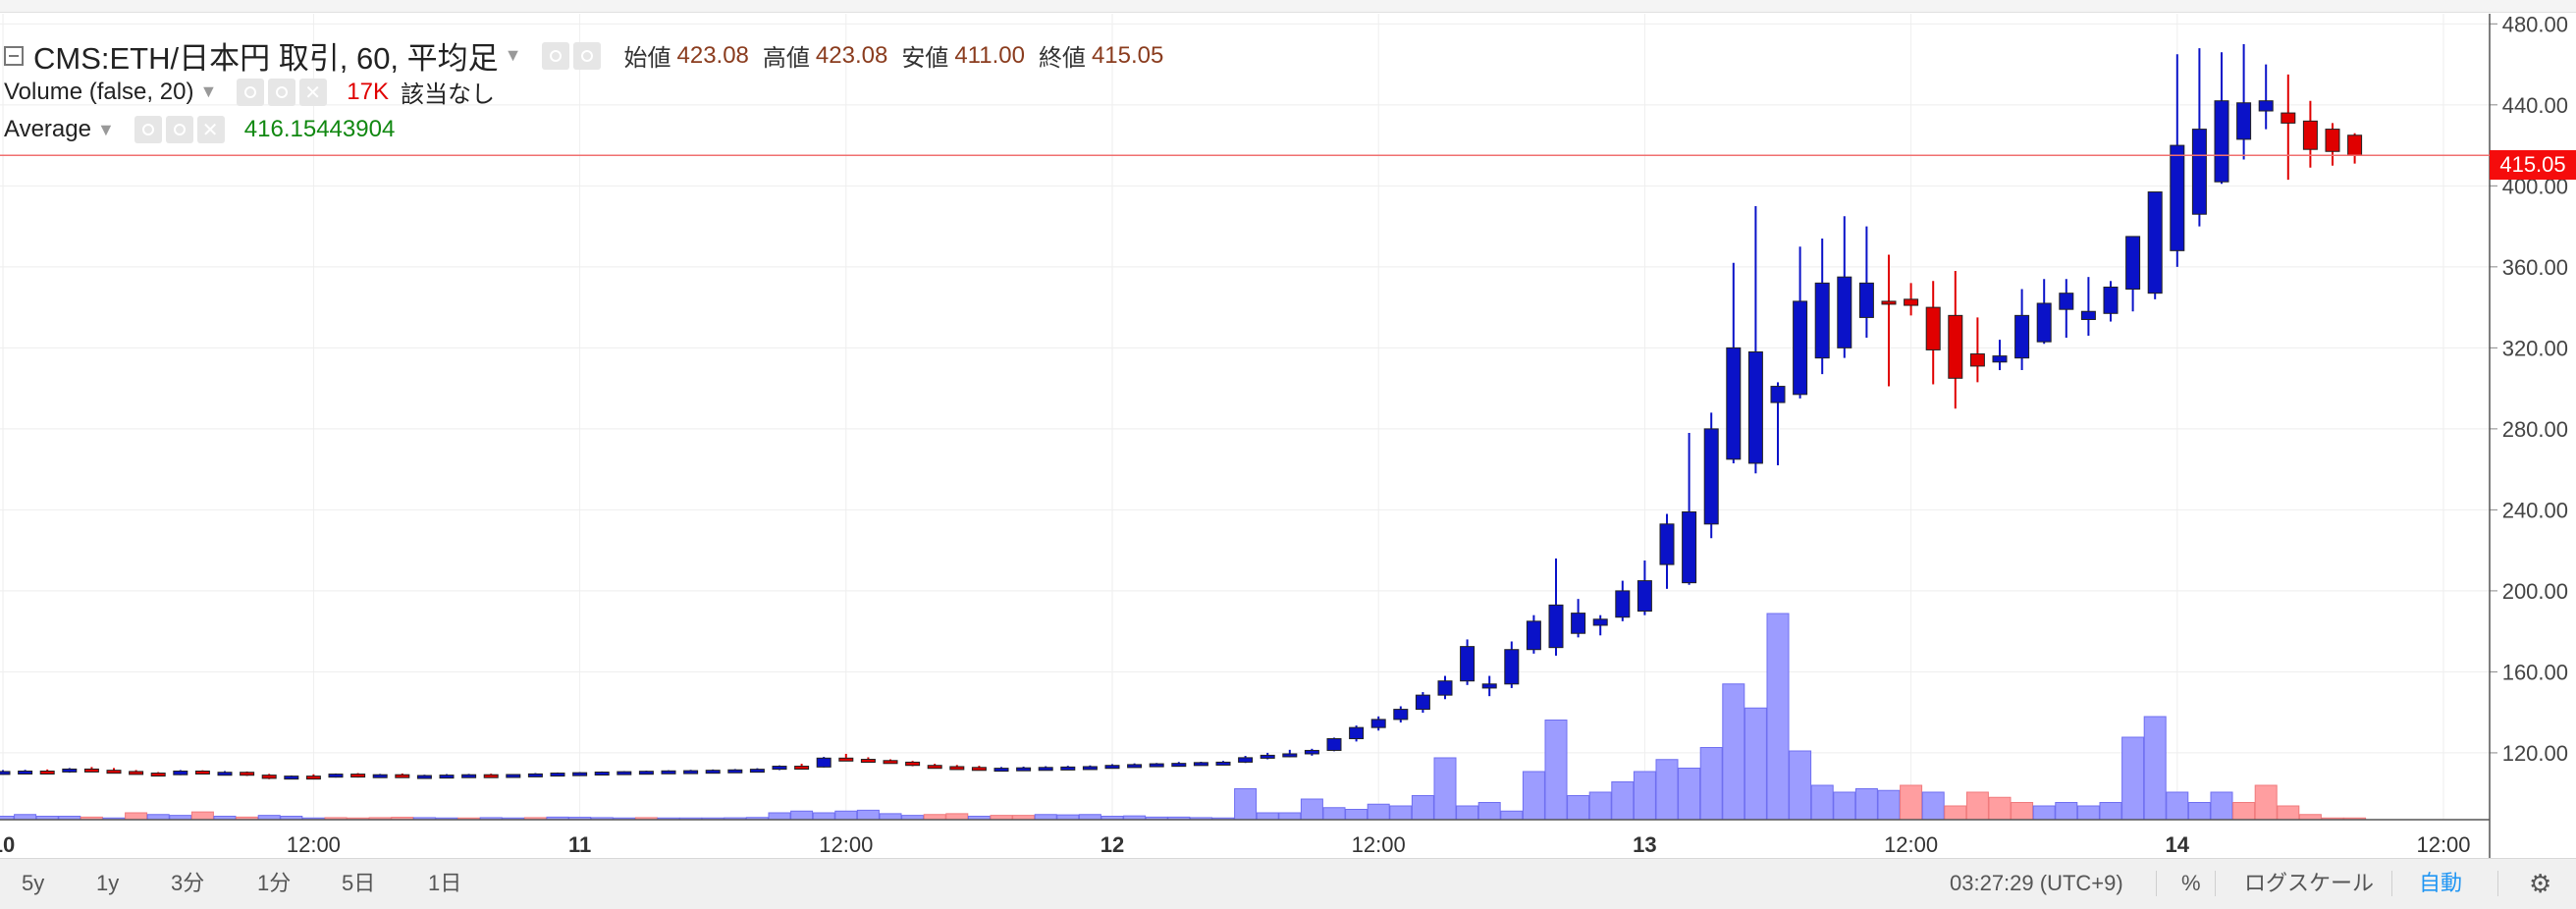 Image resolution: width=2576 pixels, height=909 pixels. I want to click on range-3min-button: 3分, so click(187, 883).